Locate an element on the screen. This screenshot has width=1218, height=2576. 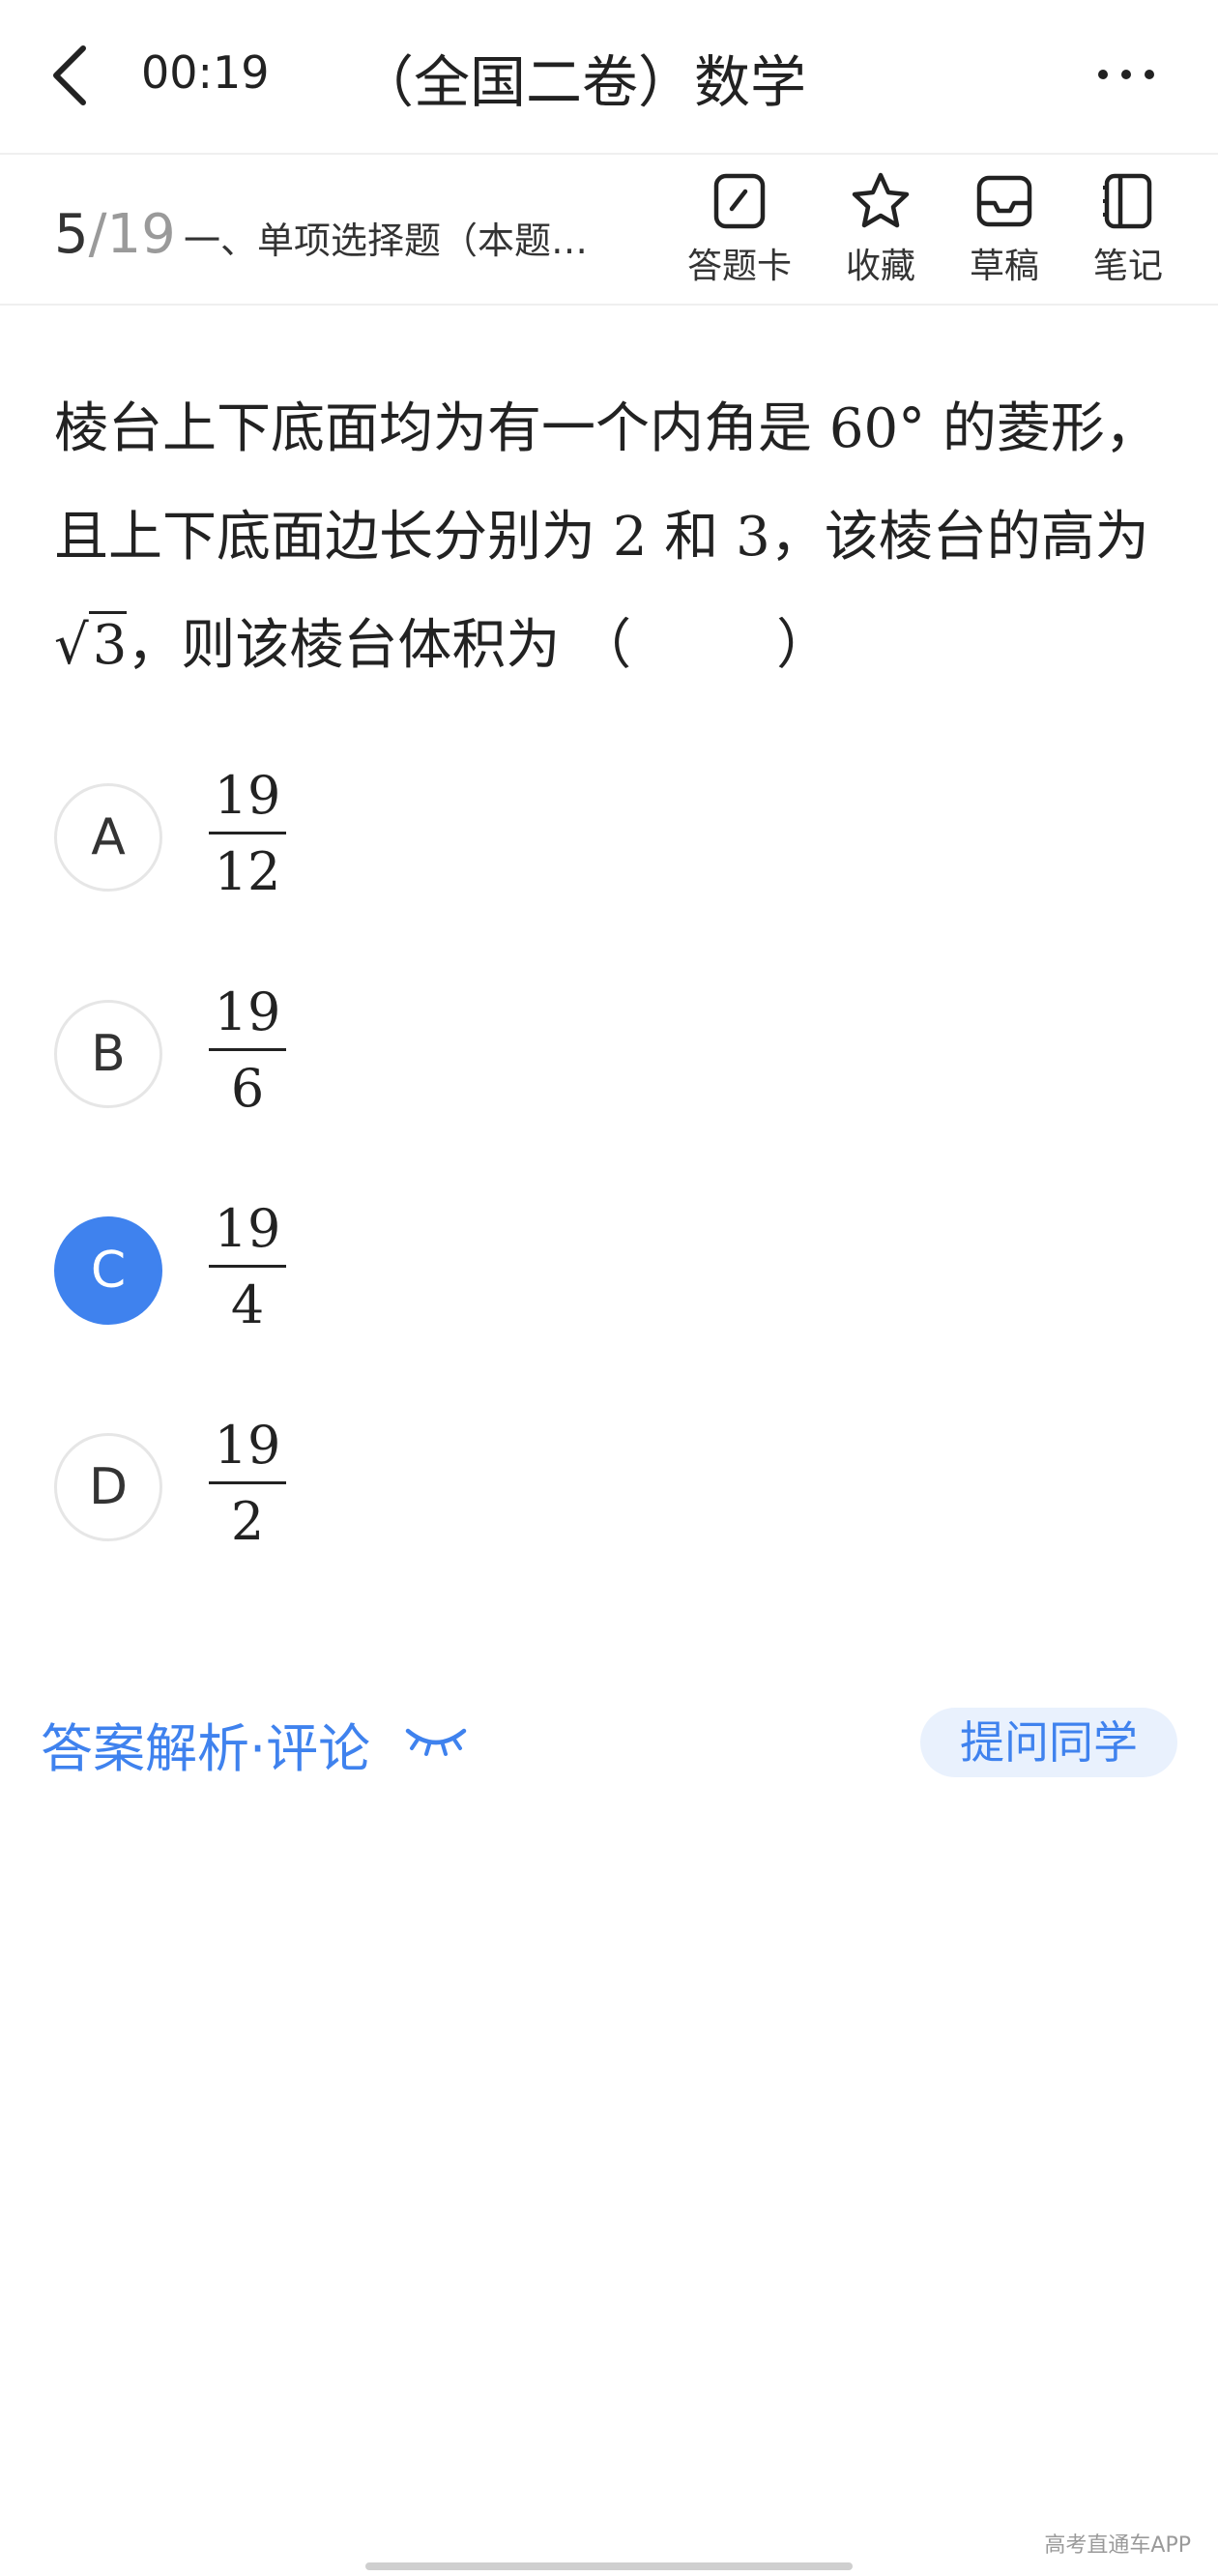
option-fraction: 19 6 is located at coordinates (247, 1051).